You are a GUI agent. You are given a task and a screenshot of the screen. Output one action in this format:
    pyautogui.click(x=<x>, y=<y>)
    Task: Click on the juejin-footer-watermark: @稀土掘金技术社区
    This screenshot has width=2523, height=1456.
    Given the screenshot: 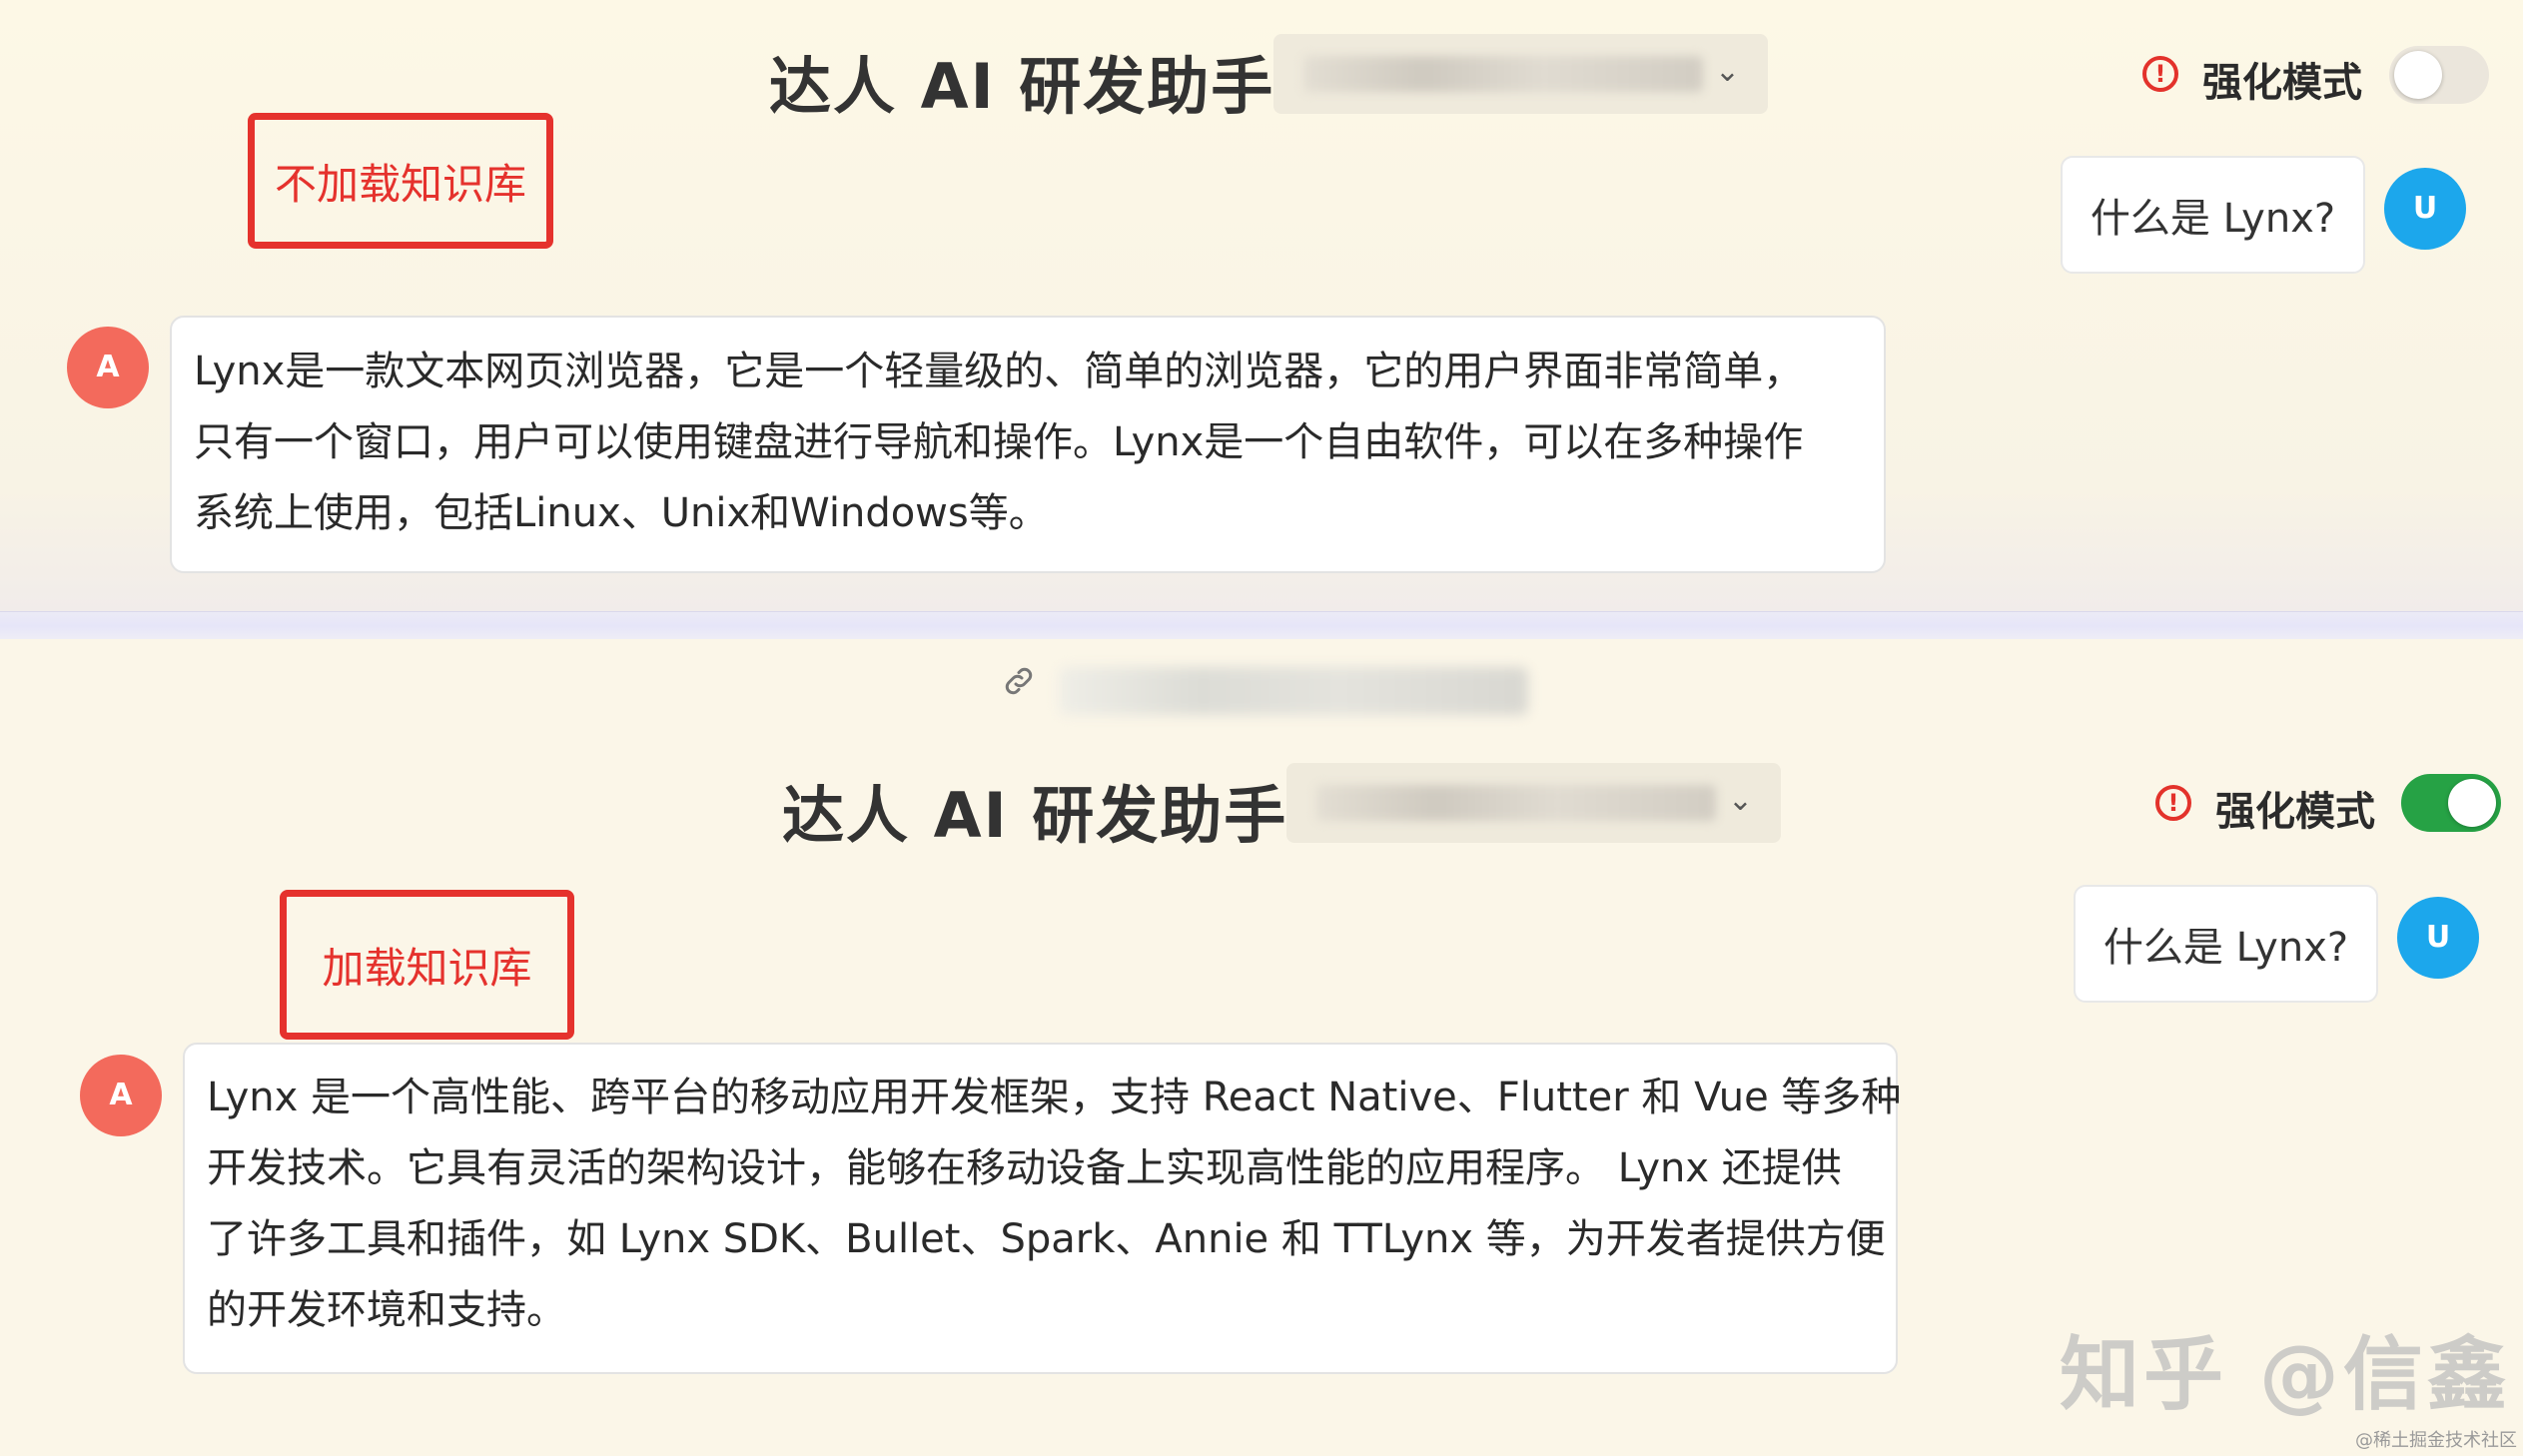 What is the action you would take?
    pyautogui.click(x=2436, y=1441)
    